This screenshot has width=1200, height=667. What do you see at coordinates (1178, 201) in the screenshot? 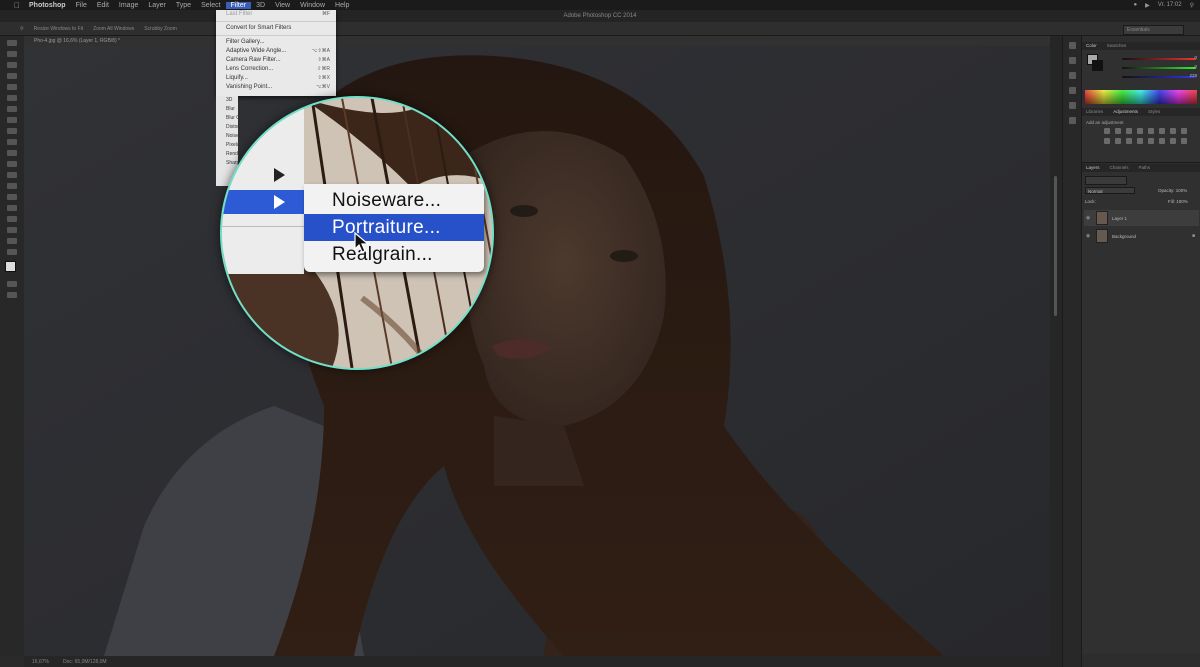
I see `fill-field: Fill: 100%` at bounding box center [1178, 201].